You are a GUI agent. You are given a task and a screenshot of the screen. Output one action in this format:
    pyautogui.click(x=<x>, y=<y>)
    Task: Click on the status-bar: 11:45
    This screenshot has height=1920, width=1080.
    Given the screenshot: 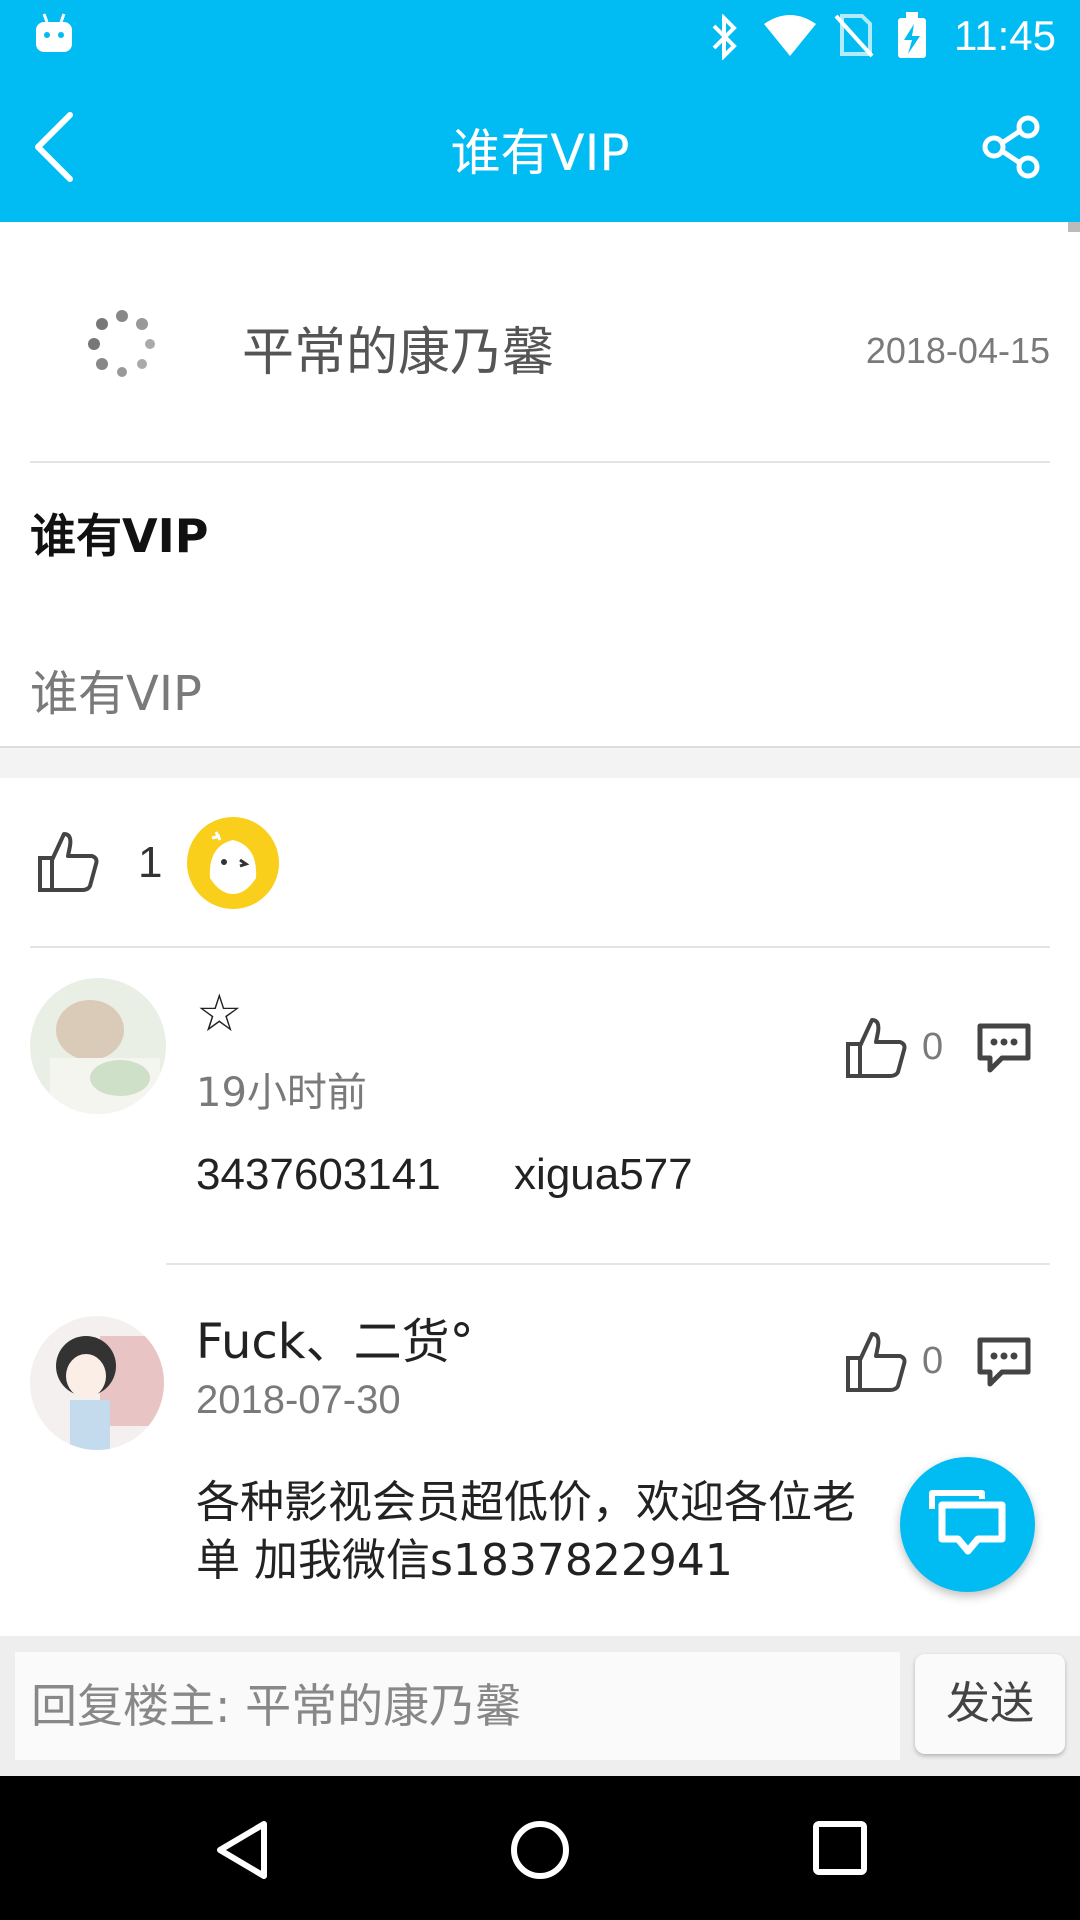 What is the action you would take?
    pyautogui.click(x=540, y=37)
    